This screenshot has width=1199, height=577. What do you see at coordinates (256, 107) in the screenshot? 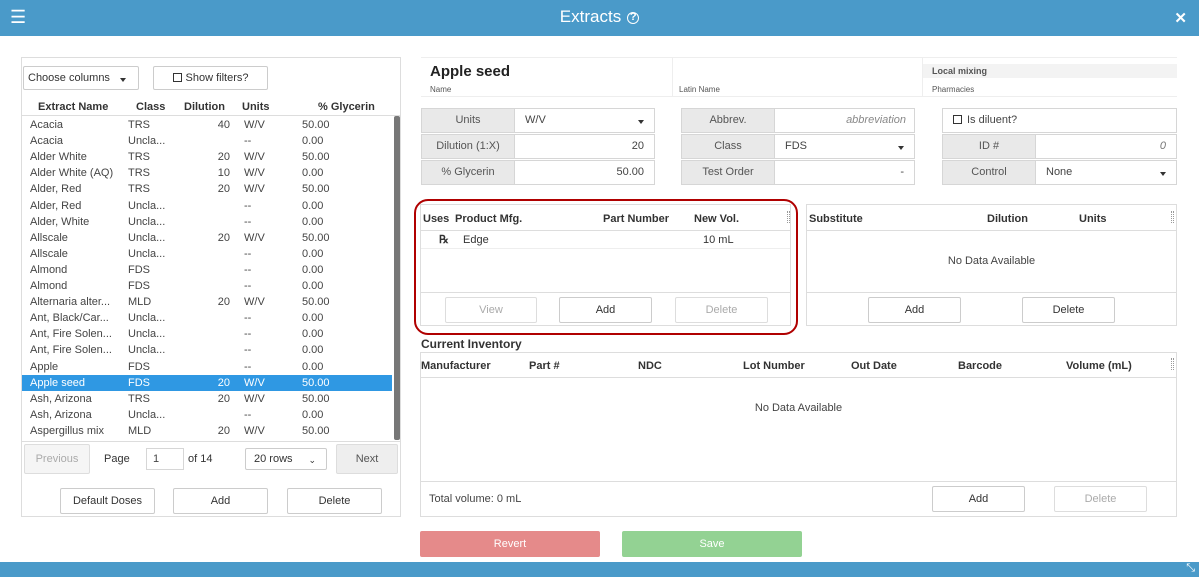
I see `col-units: Units` at bounding box center [256, 107].